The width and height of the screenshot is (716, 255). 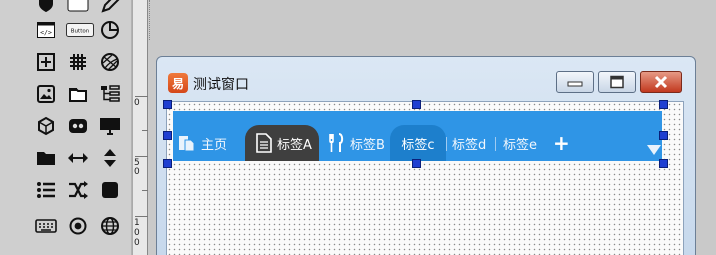 I want to click on pie-chart-icon, so click(x=110, y=30).